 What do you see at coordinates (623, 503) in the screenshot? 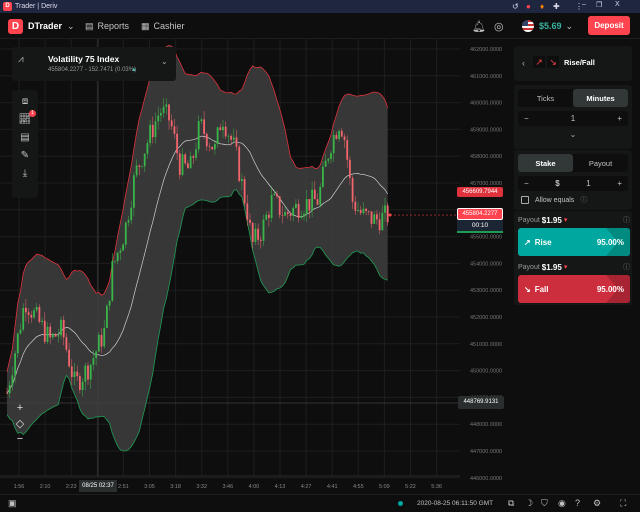
I see `fullscreen-icon: ⛶` at bounding box center [623, 503].